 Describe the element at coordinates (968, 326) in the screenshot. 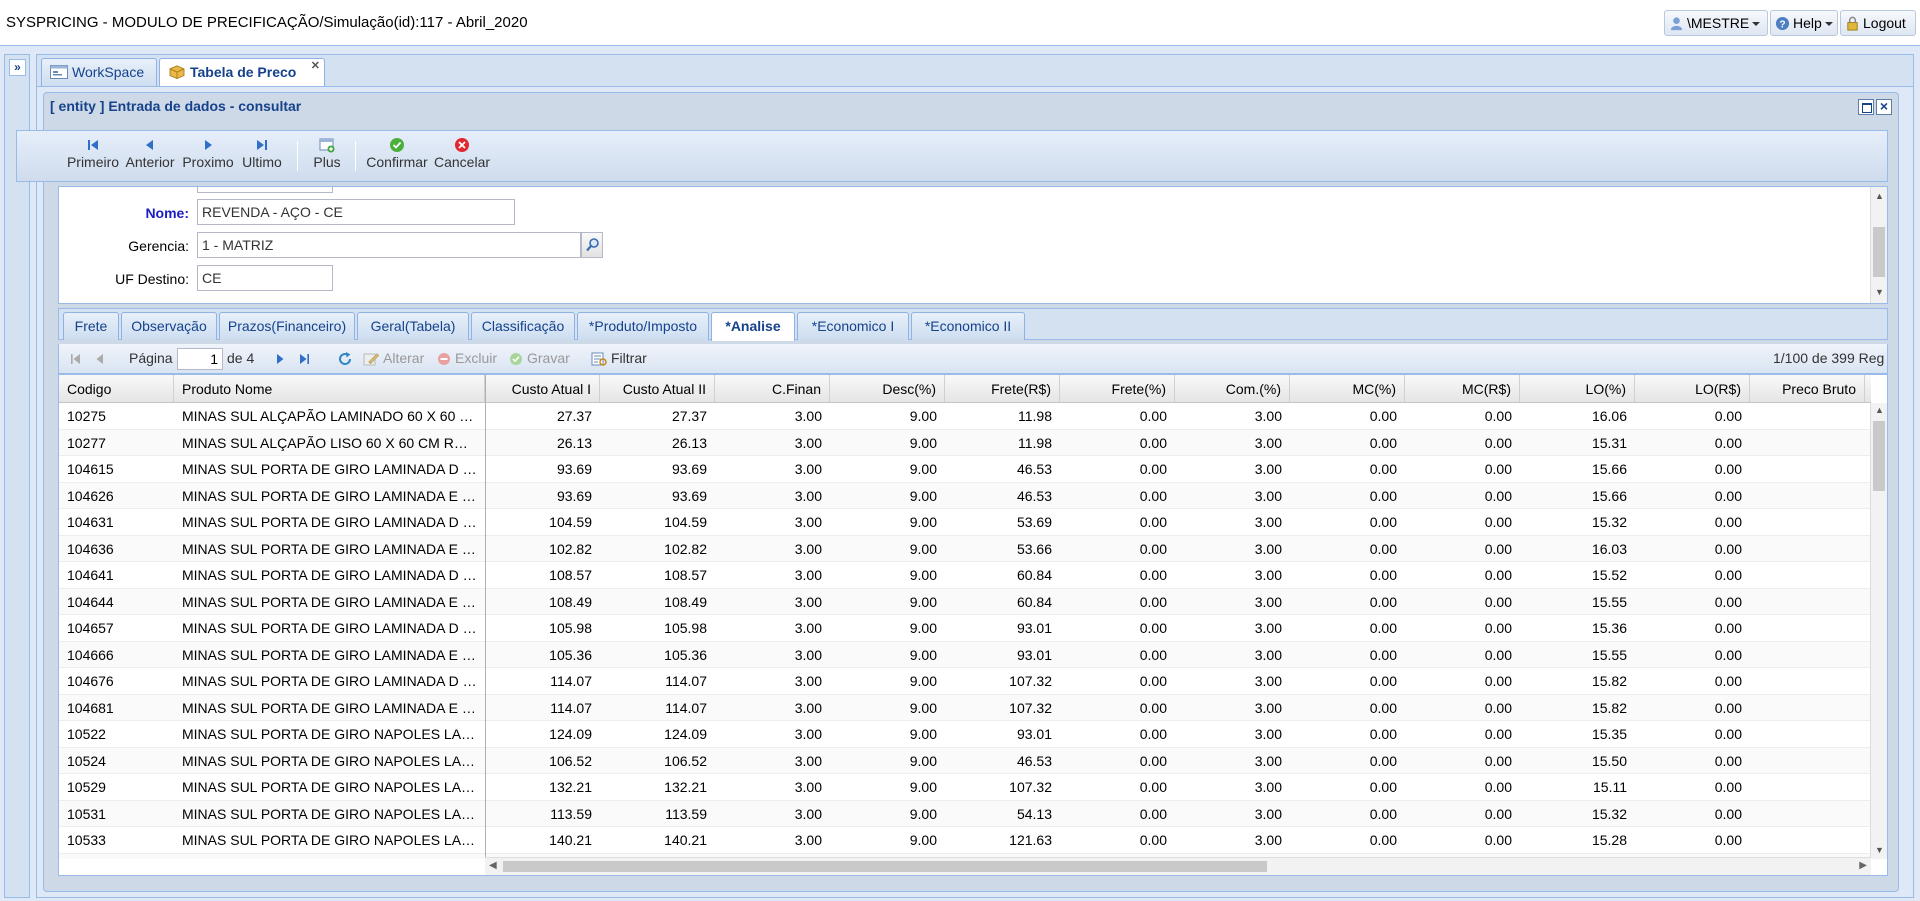

I see `tab-economico-ii: *Economico II` at that location.